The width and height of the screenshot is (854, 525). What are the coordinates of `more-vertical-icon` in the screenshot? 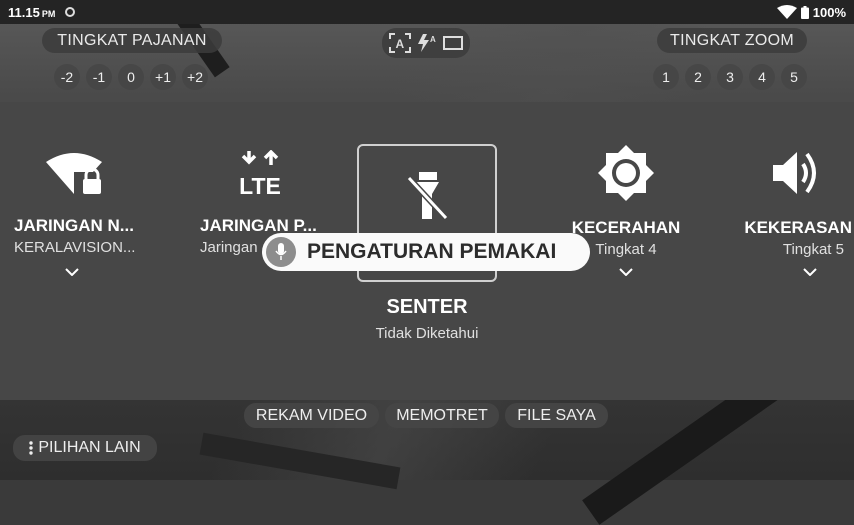 It's located at (31, 448).